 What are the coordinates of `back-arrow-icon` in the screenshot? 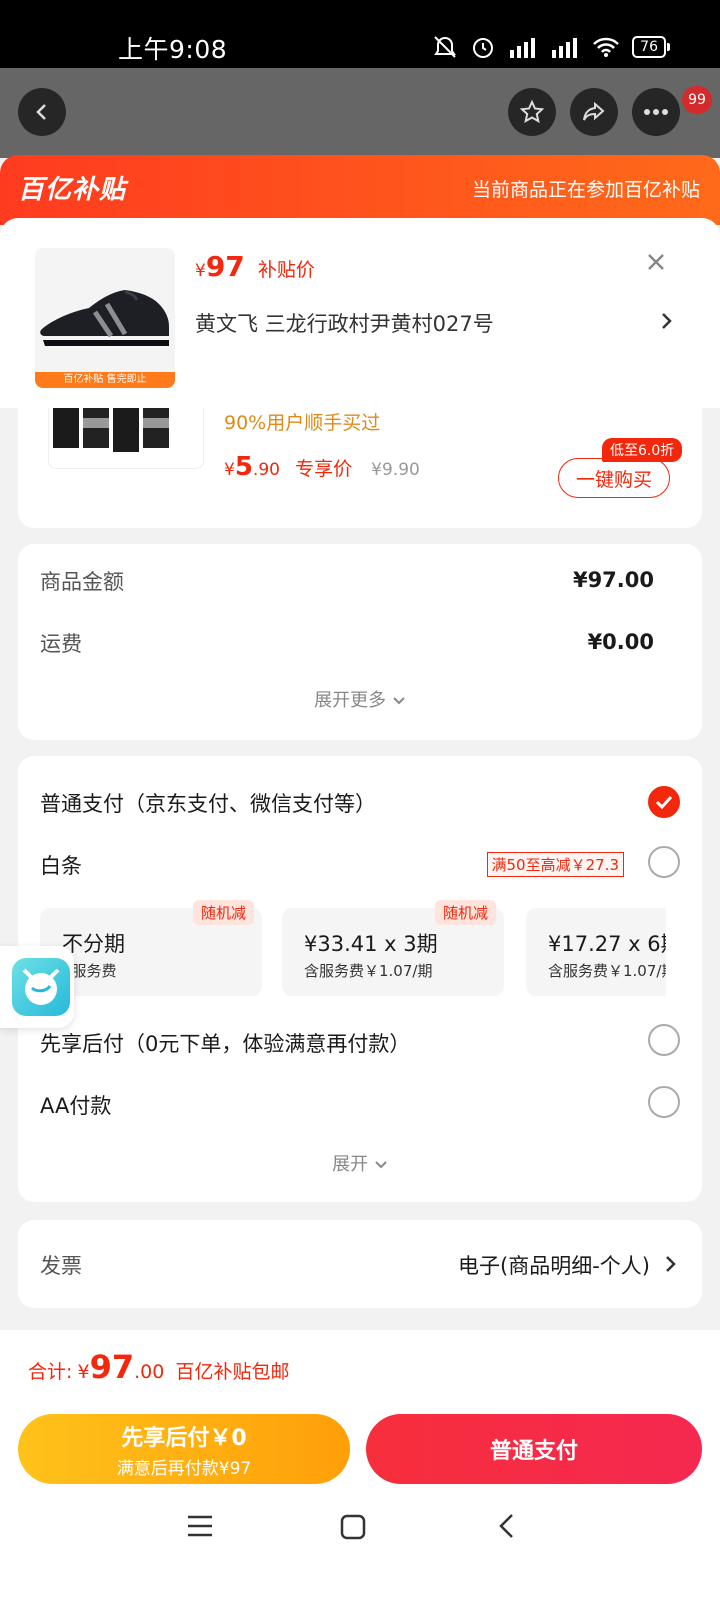 It's located at (506, 1526).